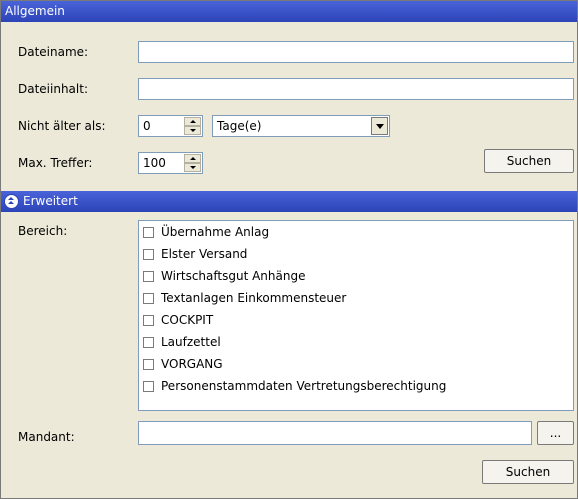  I want to click on max-hits-stepper-buttons, so click(192, 163).